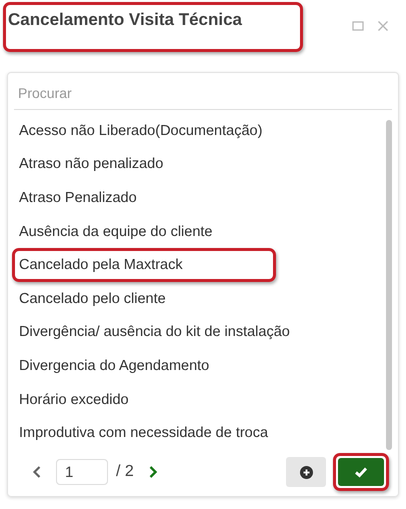  I want to click on list-item: Cancelado pelo cliente, so click(90, 298).